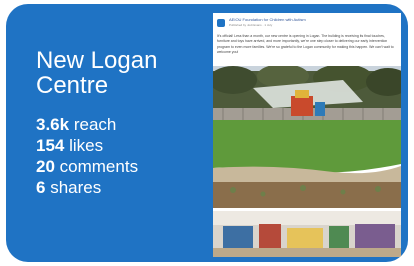  I want to click on stat-comments-value: 20, so click(45, 166).